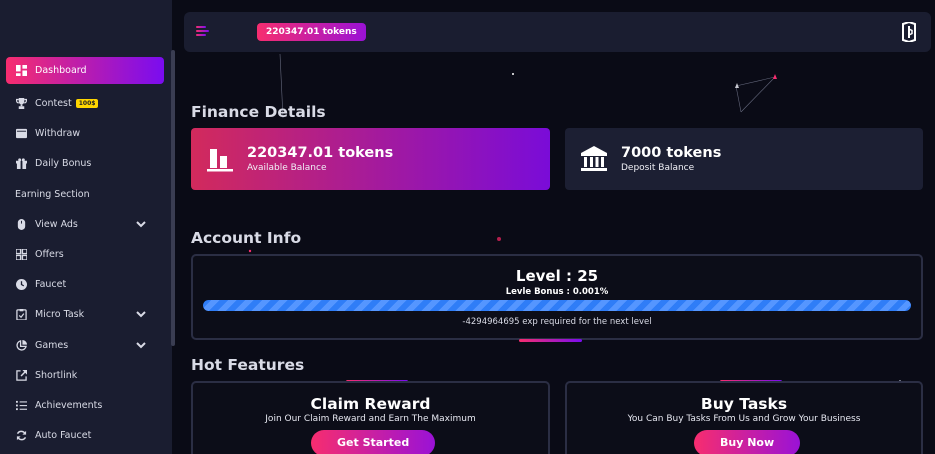 This screenshot has height=454, width=935. What do you see at coordinates (52, 194) in the screenshot?
I see `earning-section-label: Earning Section` at bounding box center [52, 194].